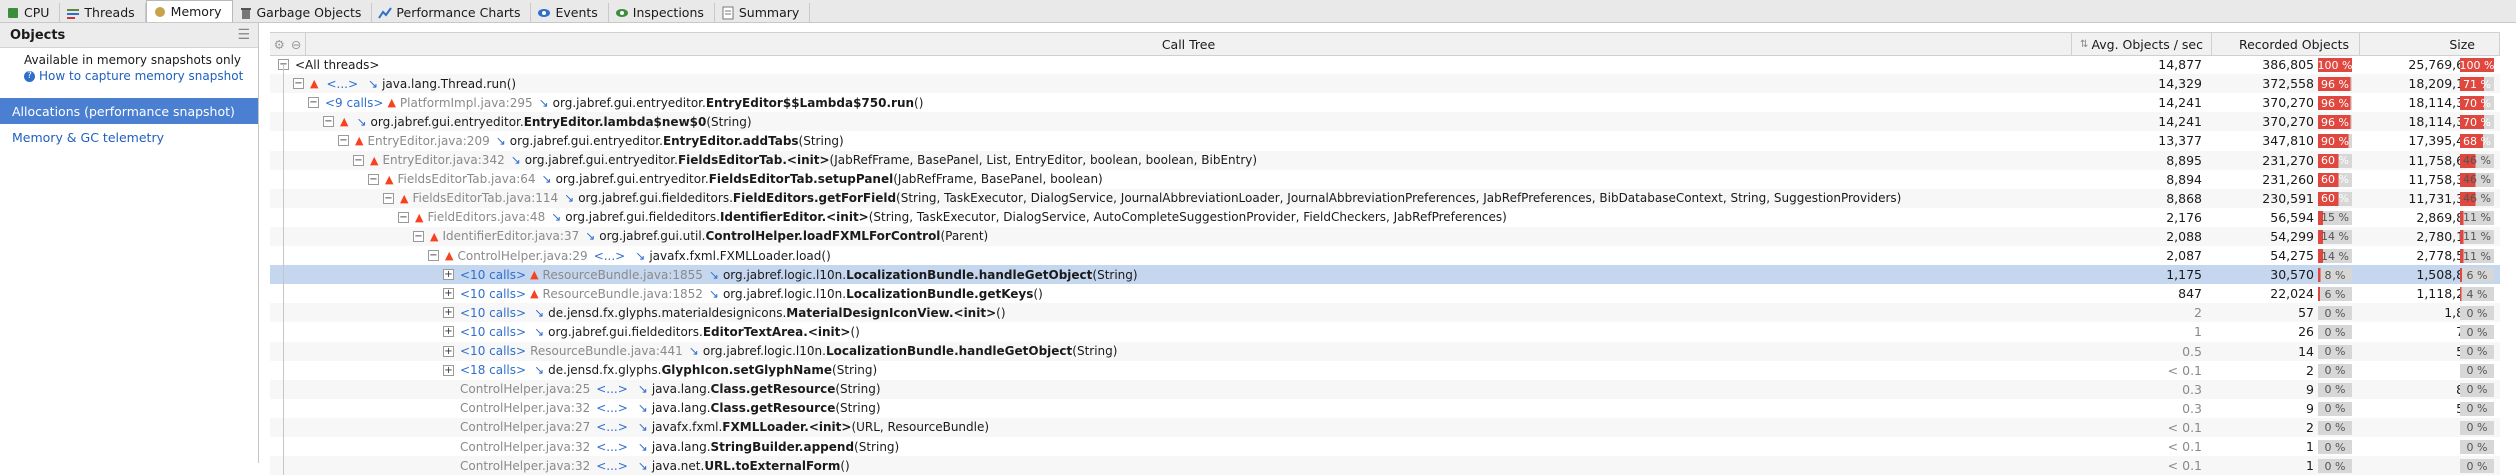  What do you see at coordinates (1182, 83) in the screenshot?
I see `call-tree-node: − ▲ <...> ↘ java.lang.Thread.run()` at bounding box center [1182, 83].